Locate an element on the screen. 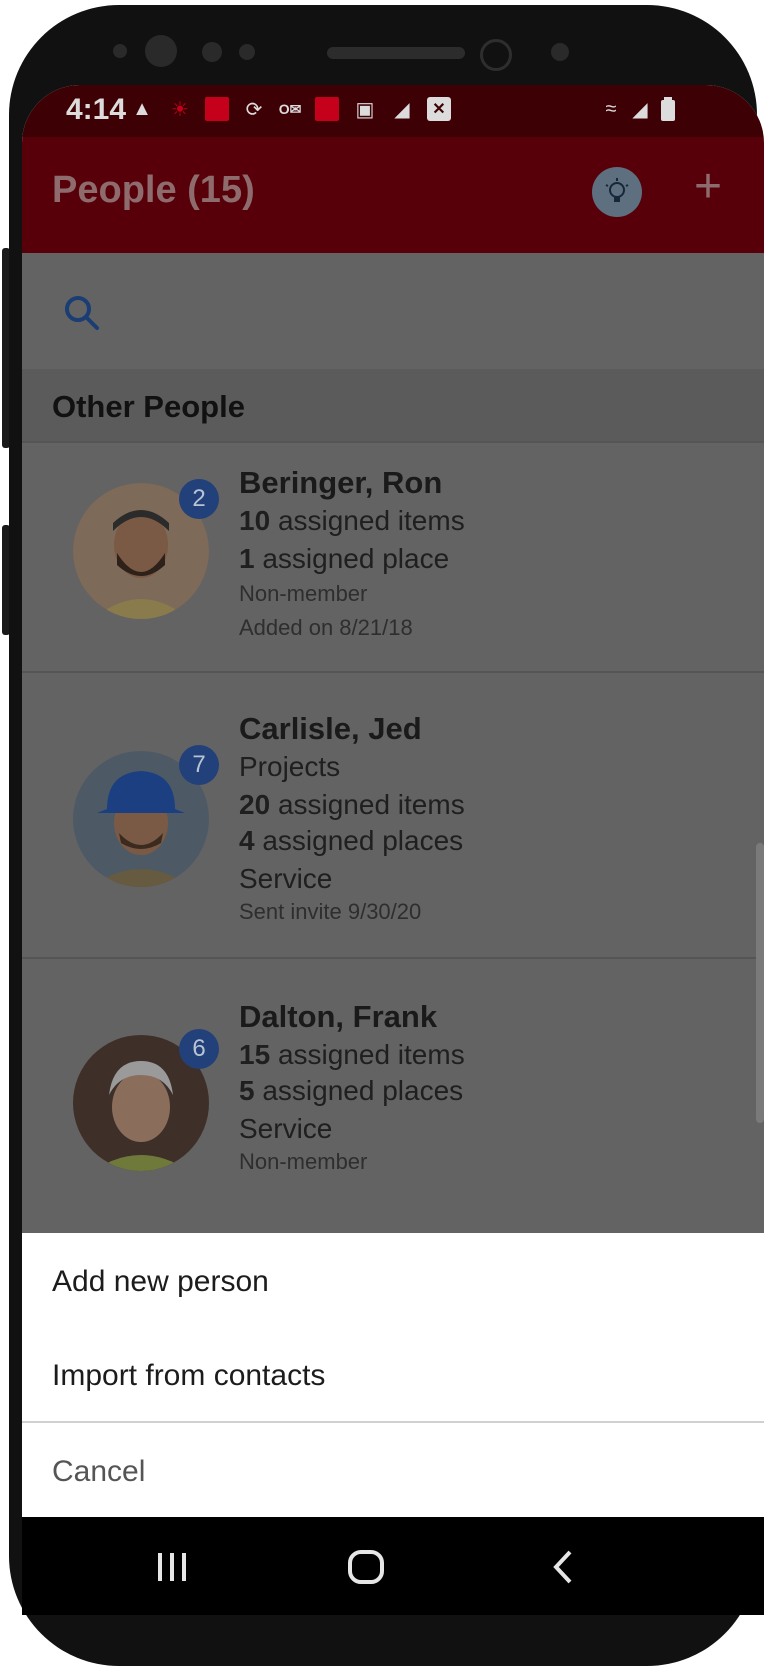  places-label: assigned place is located at coordinates (356, 558).